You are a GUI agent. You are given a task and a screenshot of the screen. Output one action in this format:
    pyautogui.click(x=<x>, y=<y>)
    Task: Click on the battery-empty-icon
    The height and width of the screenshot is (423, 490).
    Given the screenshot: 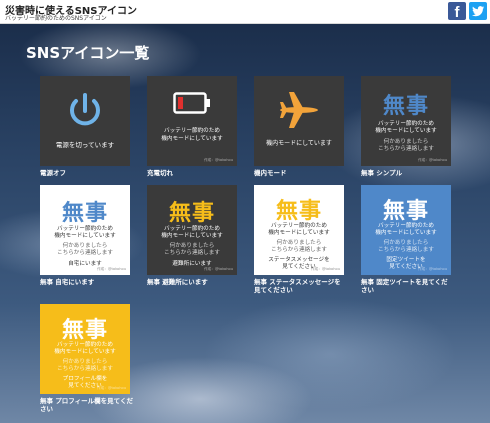 What is the action you would take?
    pyautogui.click(x=191, y=103)
    